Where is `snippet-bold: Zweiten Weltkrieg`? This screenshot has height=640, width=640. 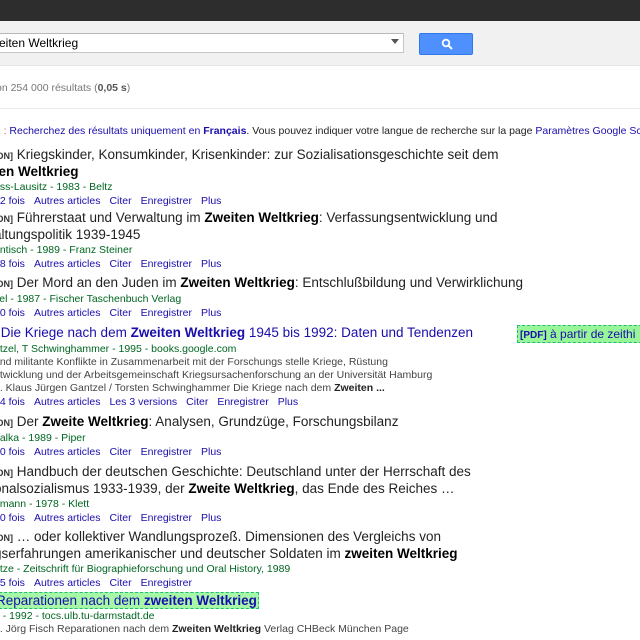 snippet-bold: Zweiten Weltkrieg is located at coordinates (217, 629).